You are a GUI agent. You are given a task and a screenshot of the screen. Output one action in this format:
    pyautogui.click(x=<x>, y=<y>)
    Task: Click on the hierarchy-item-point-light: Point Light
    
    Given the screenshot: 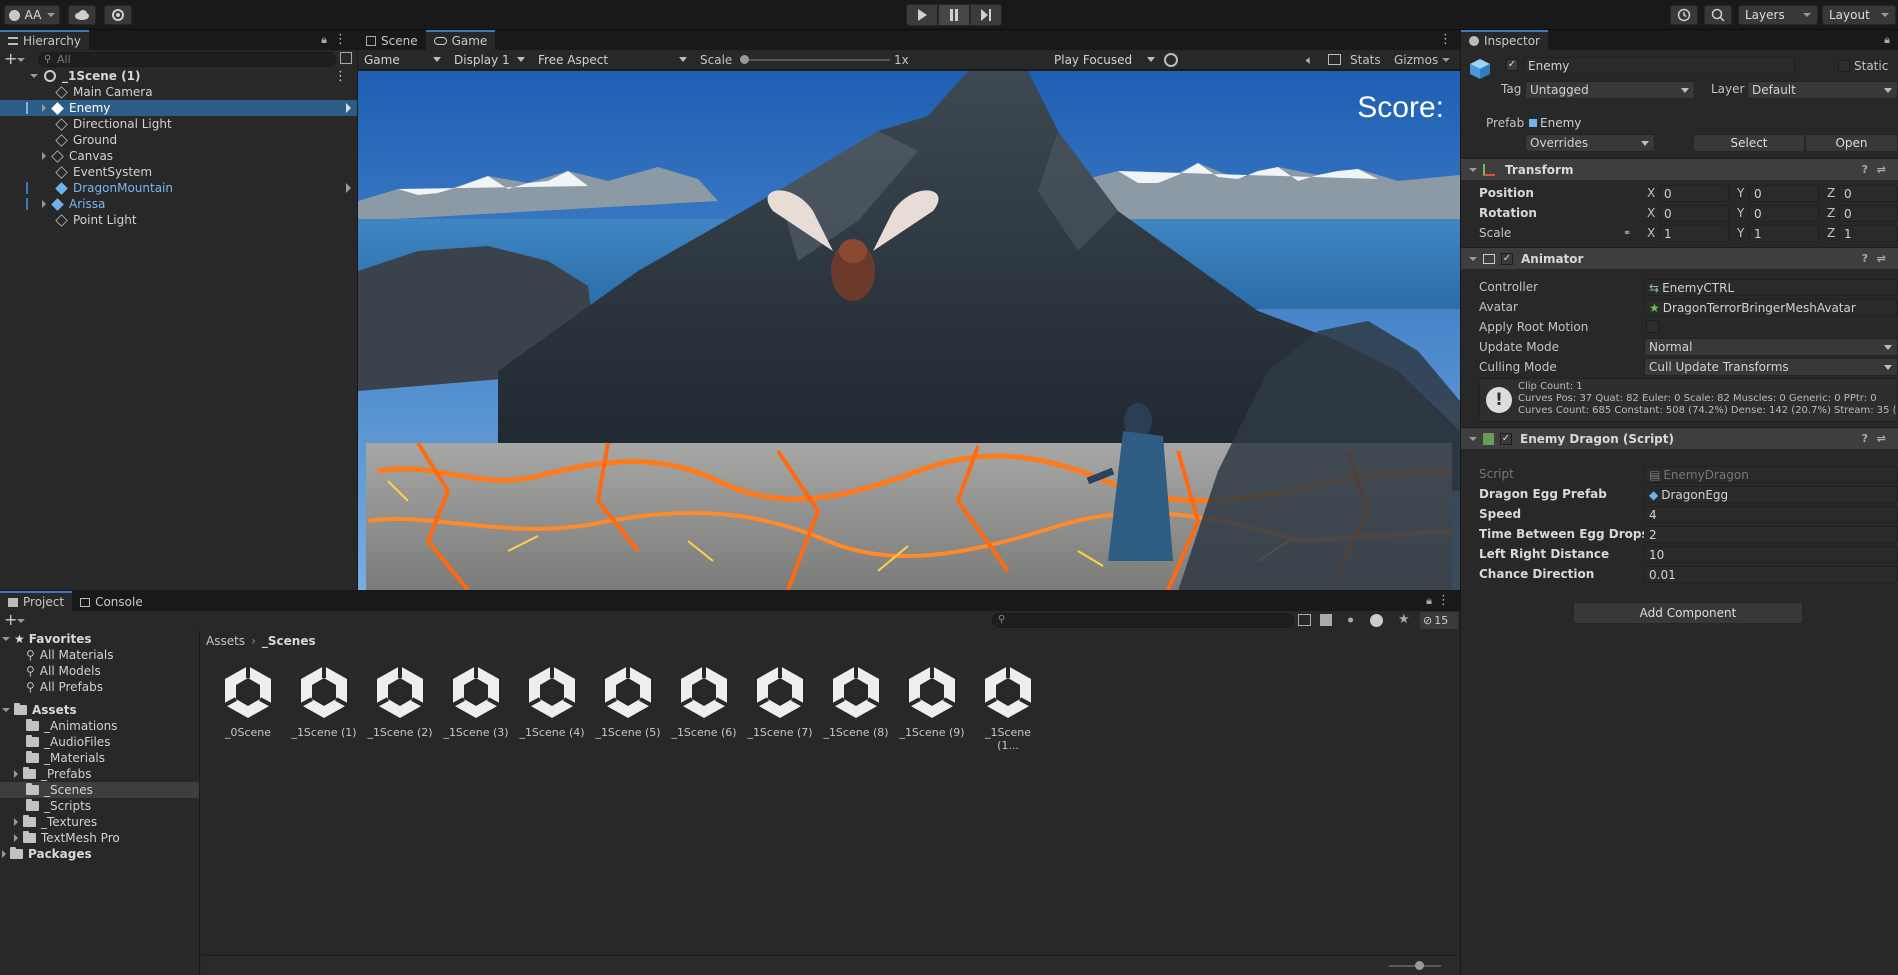 What is the action you would take?
    pyautogui.click(x=178, y=220)
    